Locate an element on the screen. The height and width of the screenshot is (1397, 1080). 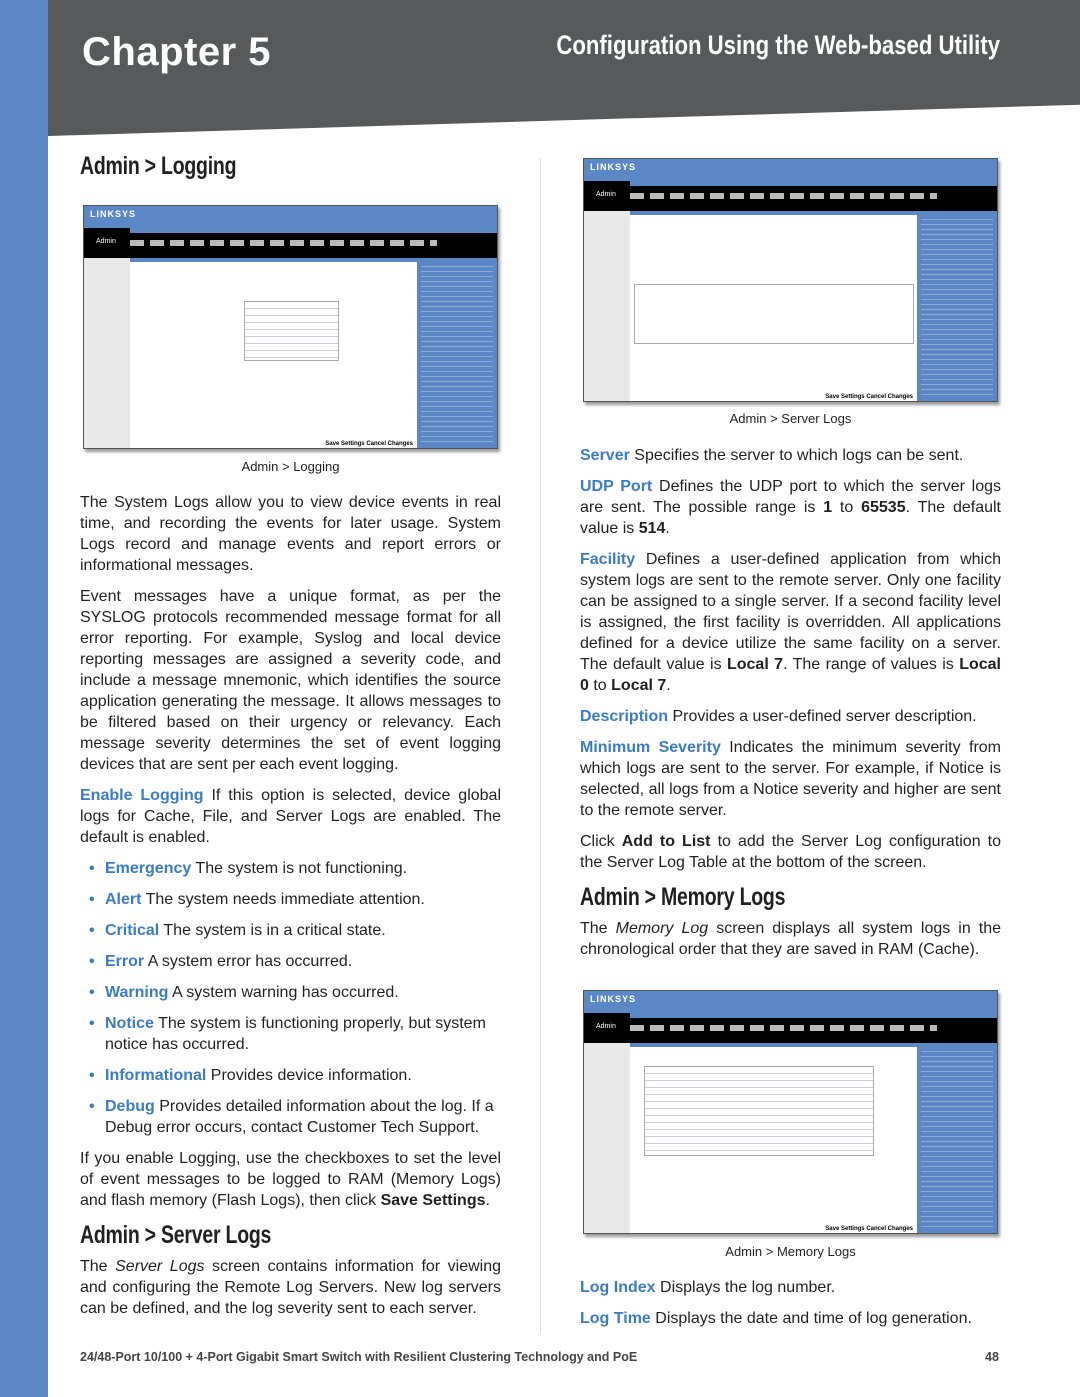
caption-memory-logs: Admin > Memory Logs is located at coordinates (790, 1251).